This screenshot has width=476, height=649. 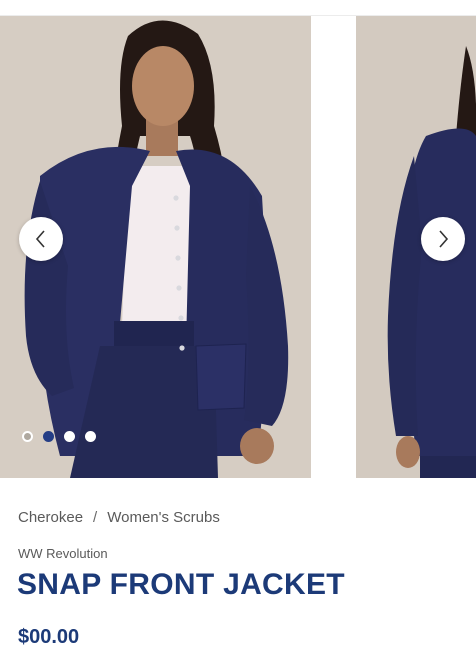 What do you see at coordinates (63, 553) in the screenshot?
I see `product-collection: WW Revolution` at bounding box center [63, 553].